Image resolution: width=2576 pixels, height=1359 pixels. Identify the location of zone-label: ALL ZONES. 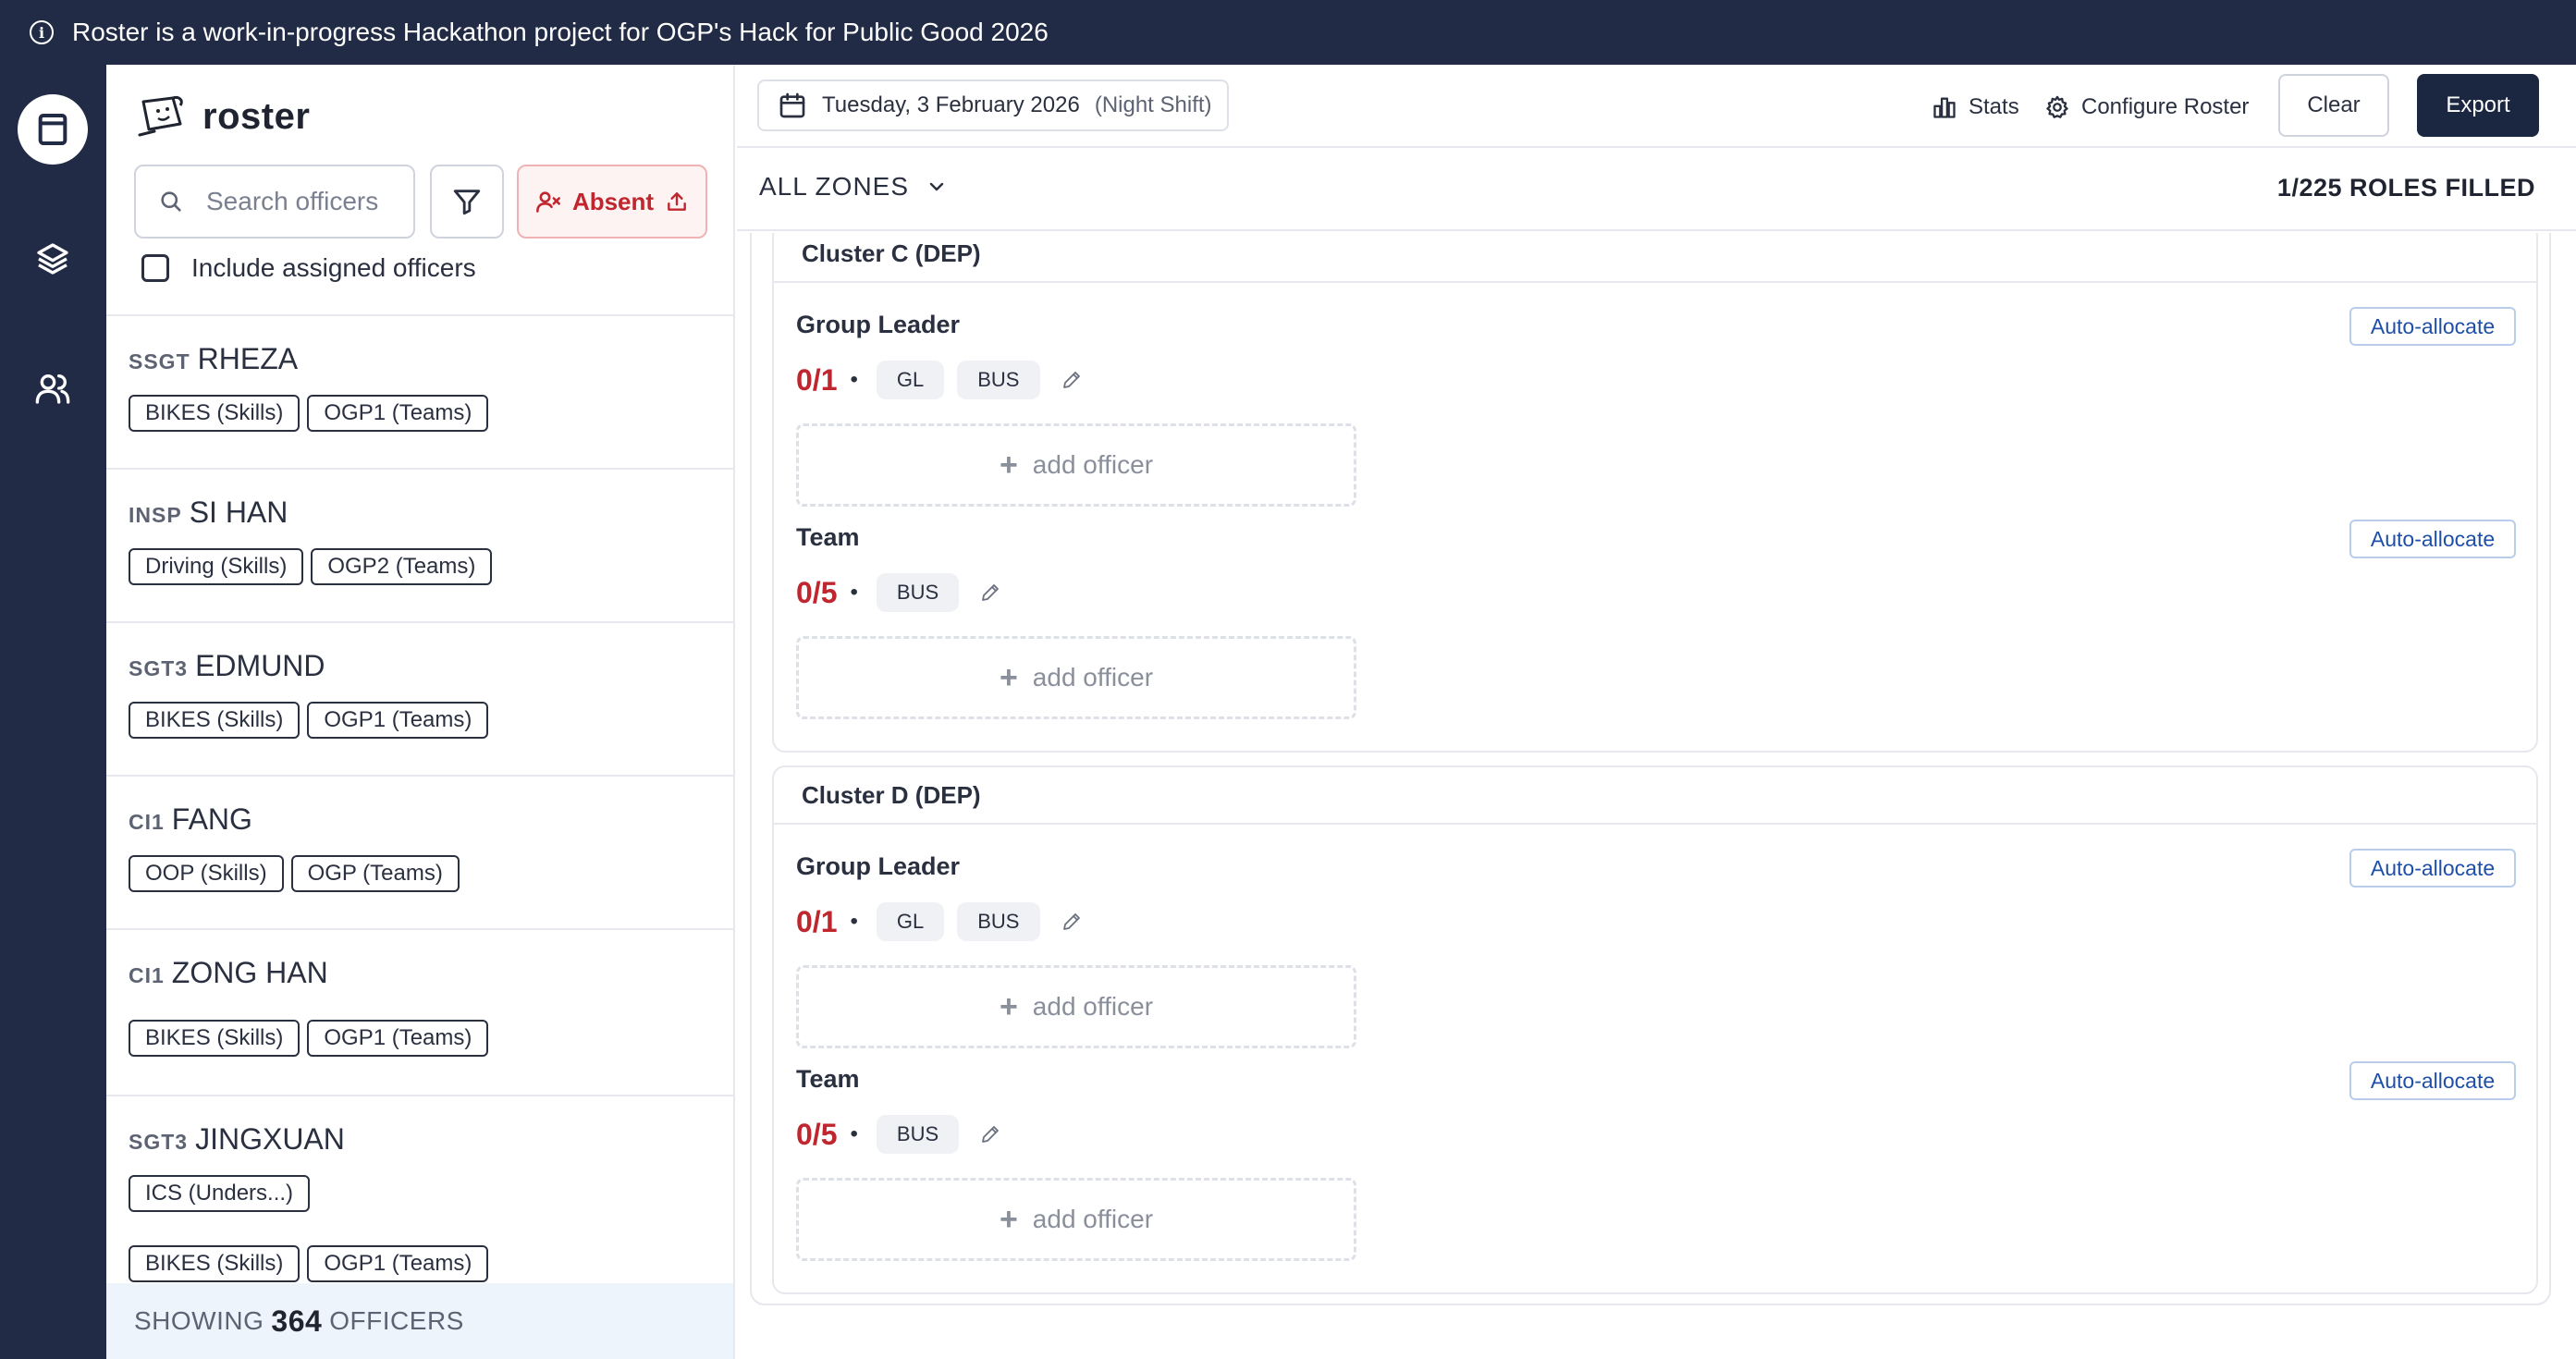
(834, 186).